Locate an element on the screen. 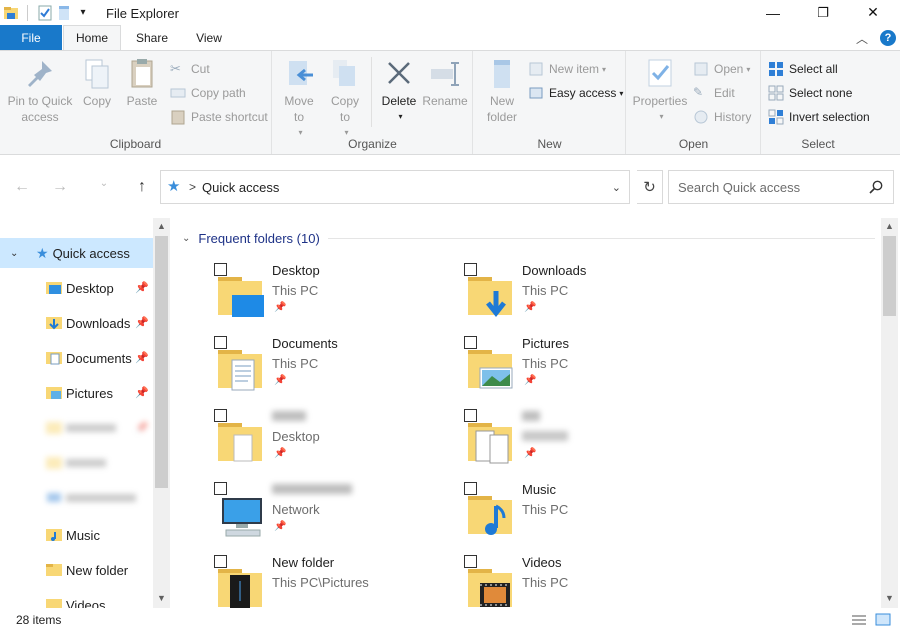 Image resolution: width=900 pixels, height=633 pixels. history-button: History is located at coordinates (722, 117).